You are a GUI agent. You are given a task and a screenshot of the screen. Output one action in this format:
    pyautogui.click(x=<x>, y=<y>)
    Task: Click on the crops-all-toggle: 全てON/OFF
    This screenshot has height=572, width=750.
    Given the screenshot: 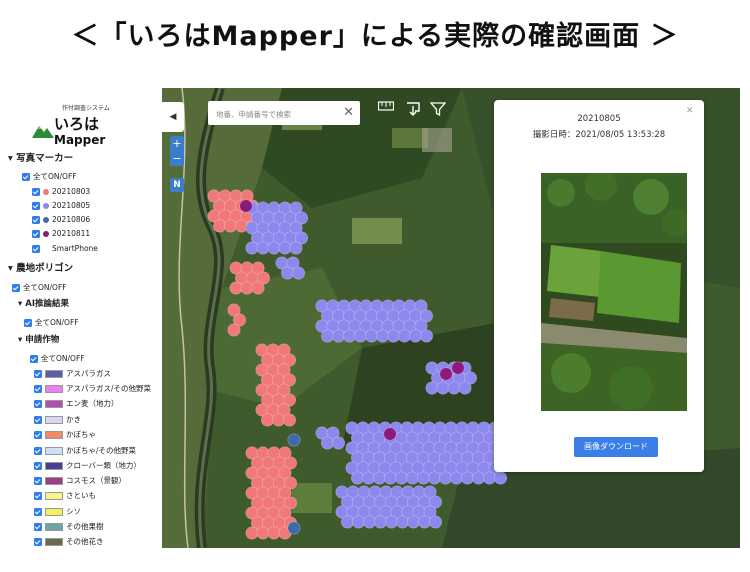 What is the action you would take?
    pyautogui.click(x=57, y=359)
    